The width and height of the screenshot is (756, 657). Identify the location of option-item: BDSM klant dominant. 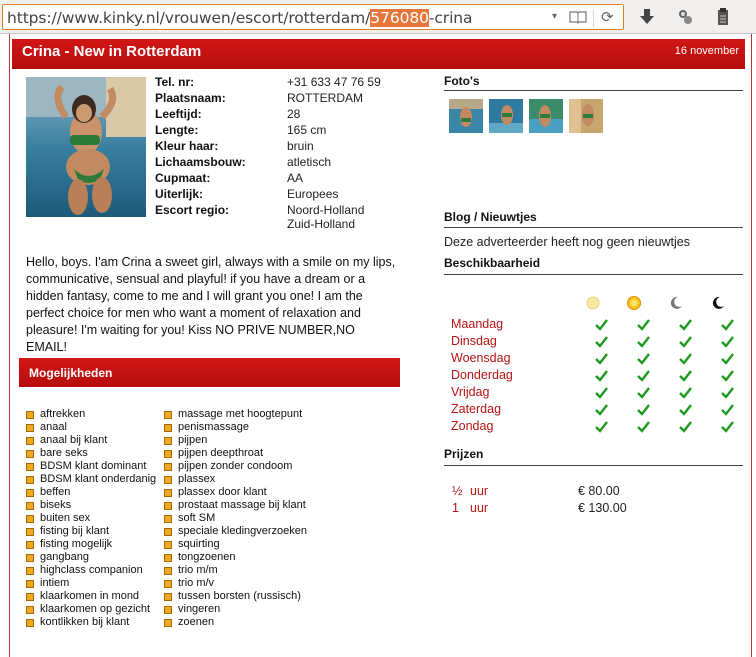
(91, 466).